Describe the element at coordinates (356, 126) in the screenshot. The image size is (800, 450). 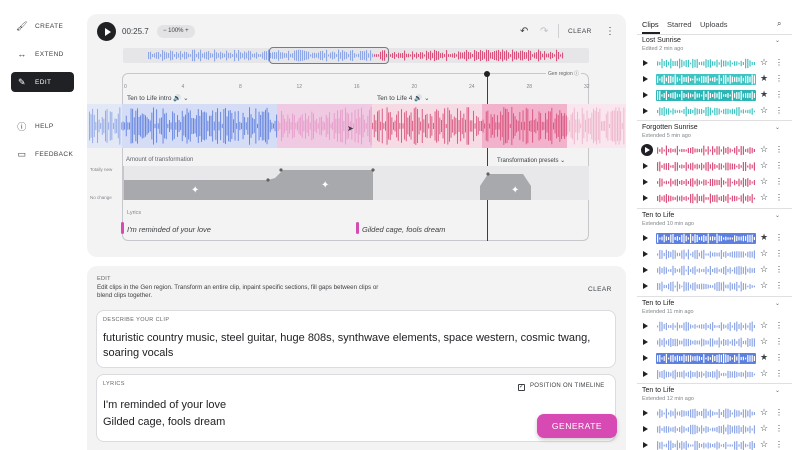
I see `main-waveform` at that location.